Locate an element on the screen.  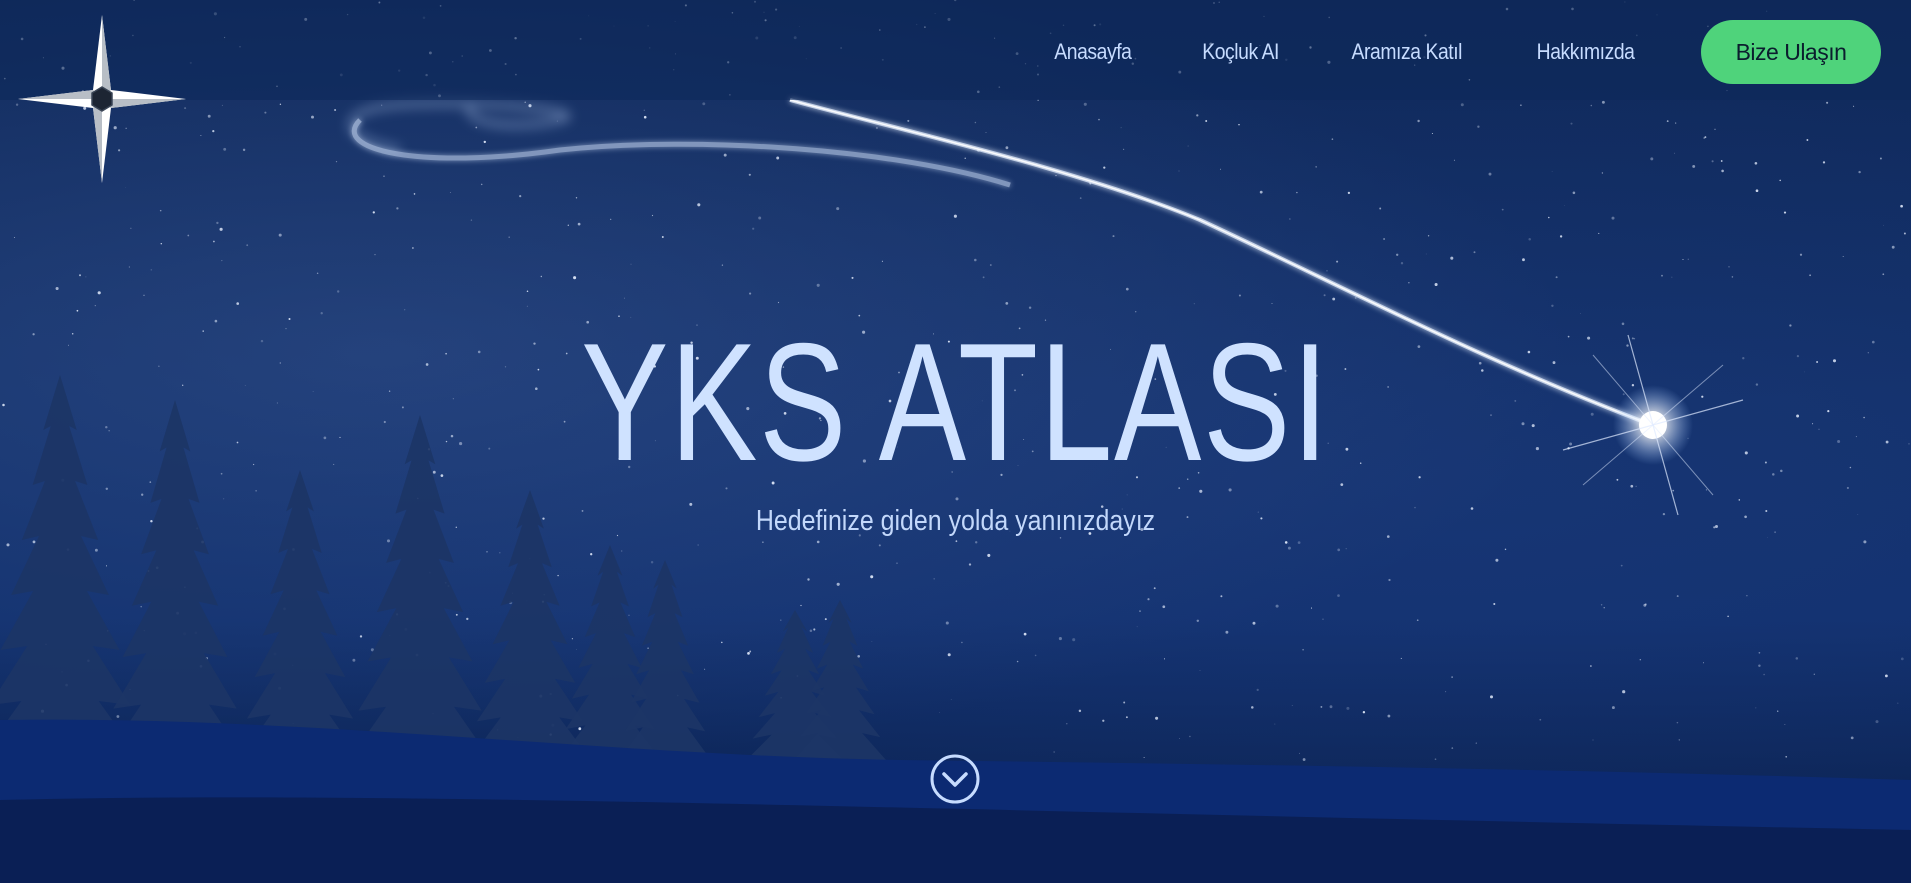
contact-button: Bize Ulaşın is located at coordinates (1791, 52).